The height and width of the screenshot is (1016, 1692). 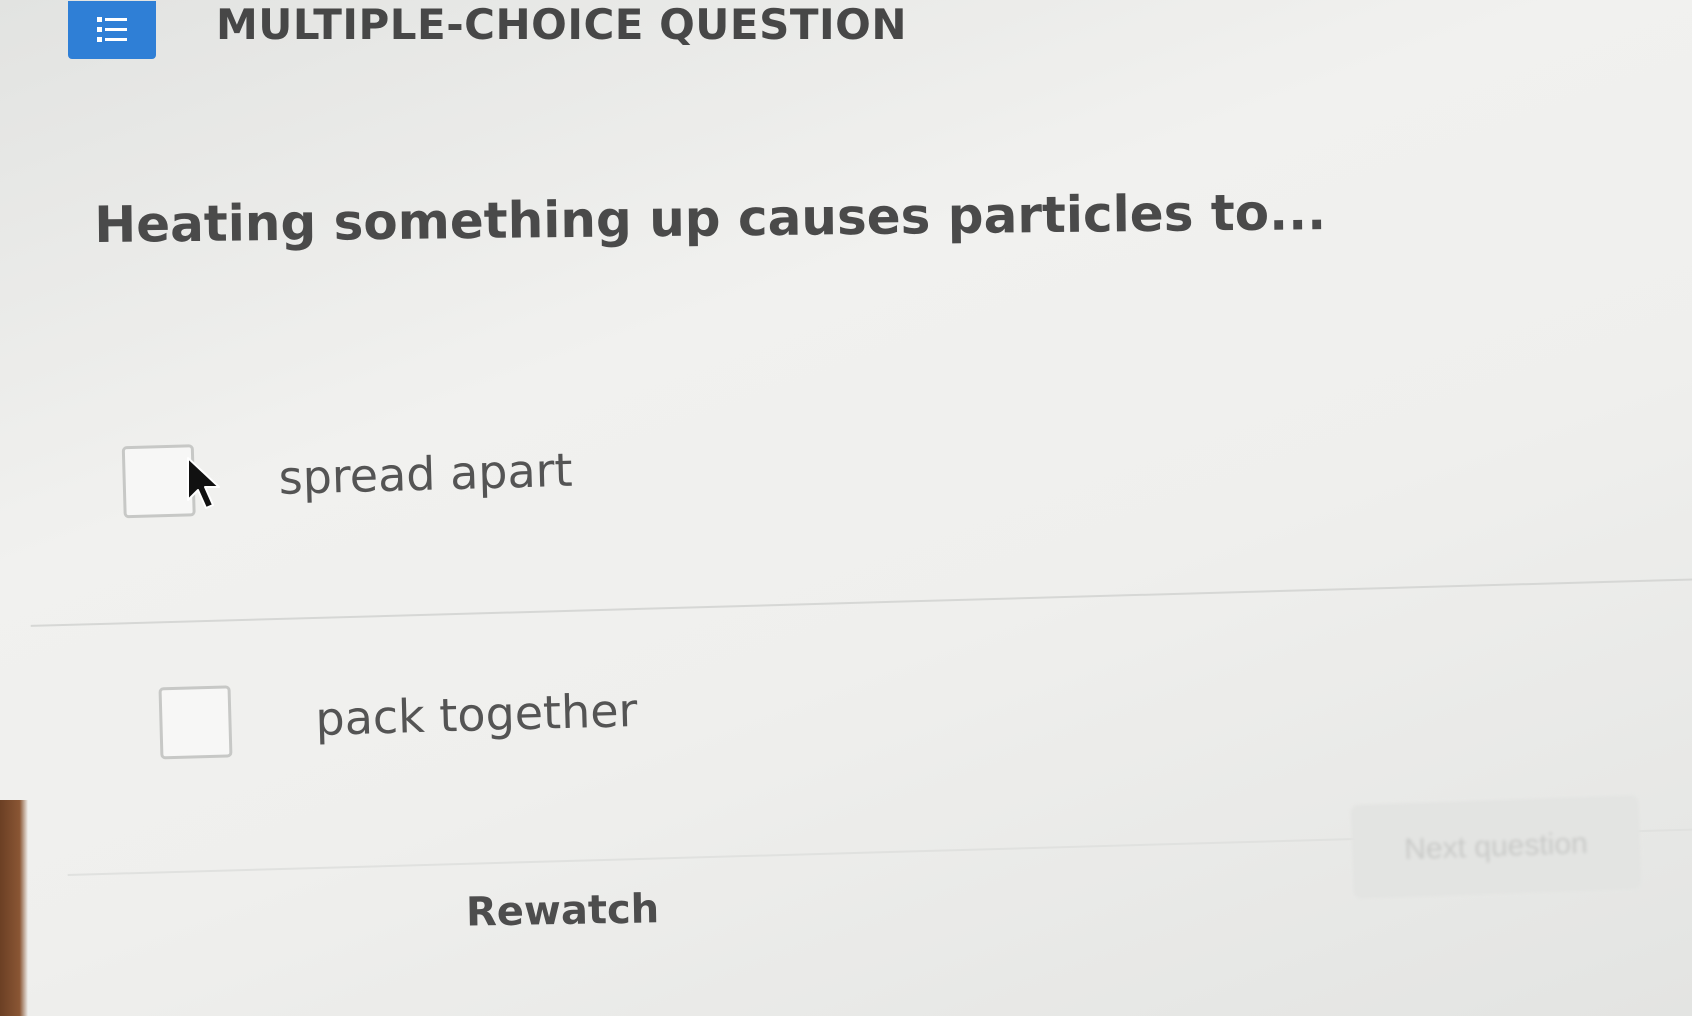 I want to click on monitor-bezel, so click(x=14, y=908).